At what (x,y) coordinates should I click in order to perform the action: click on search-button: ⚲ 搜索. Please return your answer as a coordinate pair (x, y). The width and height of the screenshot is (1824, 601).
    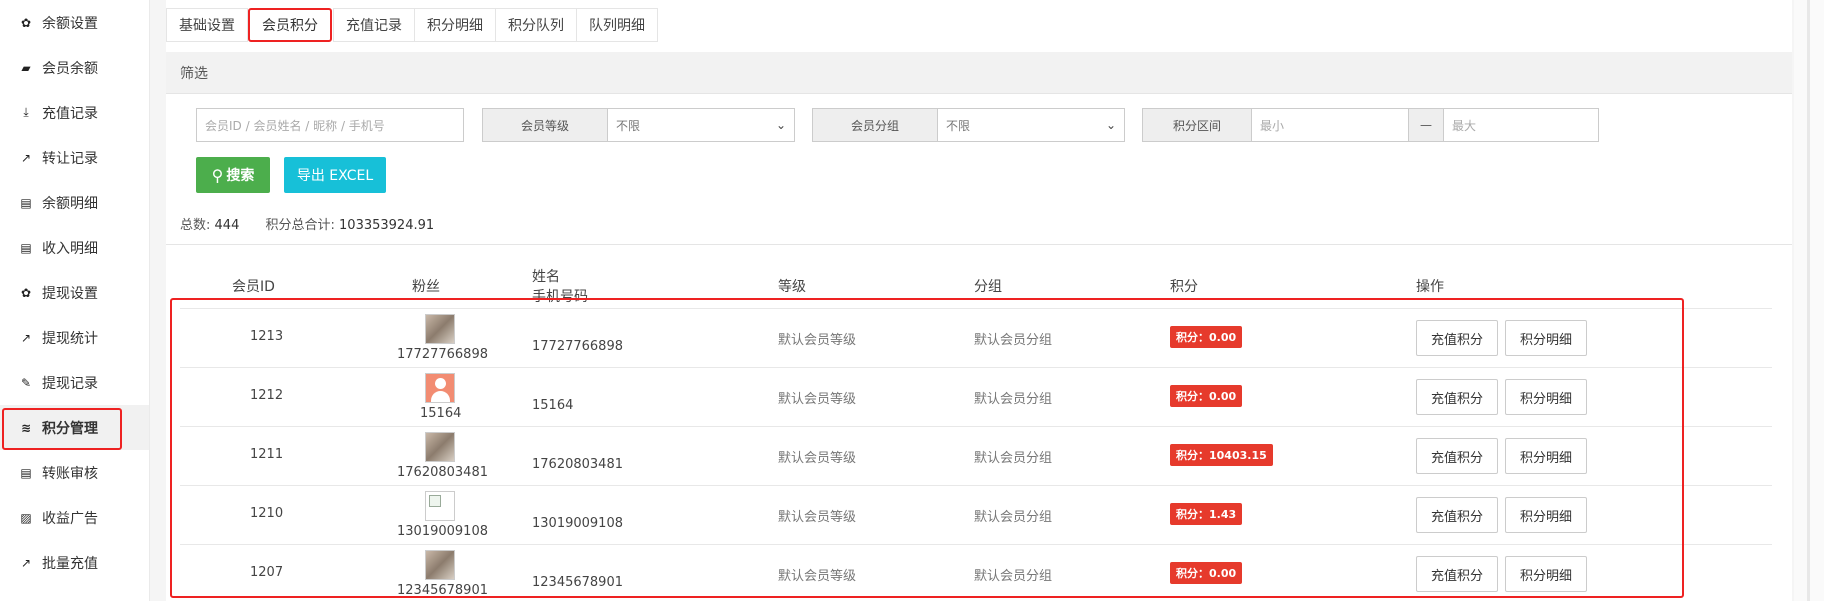
    Looking at the image, I should click on (233, 175).